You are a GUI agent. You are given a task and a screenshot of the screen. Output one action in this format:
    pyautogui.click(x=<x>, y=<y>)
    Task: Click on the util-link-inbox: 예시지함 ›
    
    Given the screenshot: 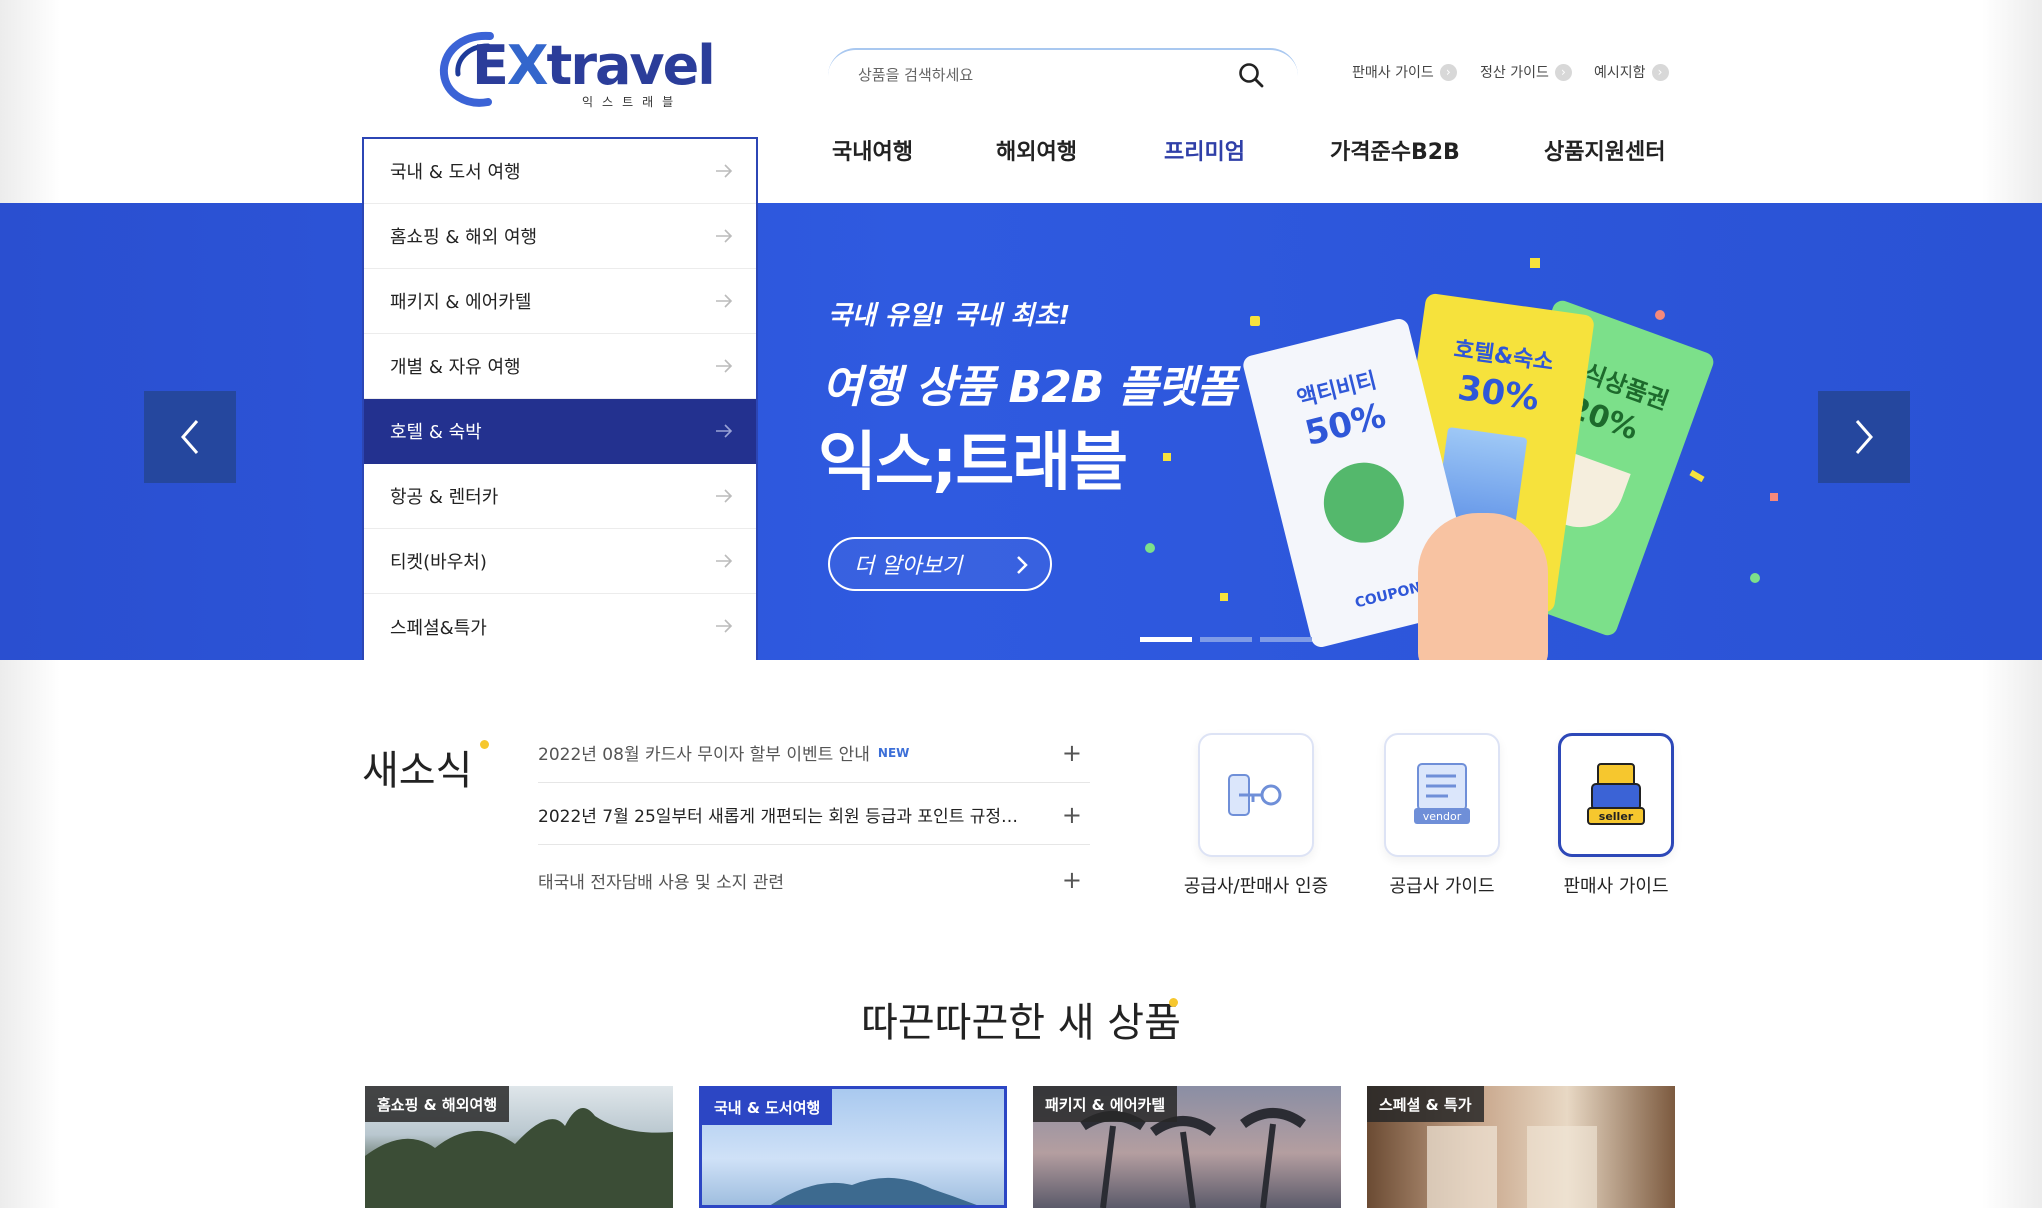 What is the action you would take?
    pyautogui.click(x=1631, y=72)
    